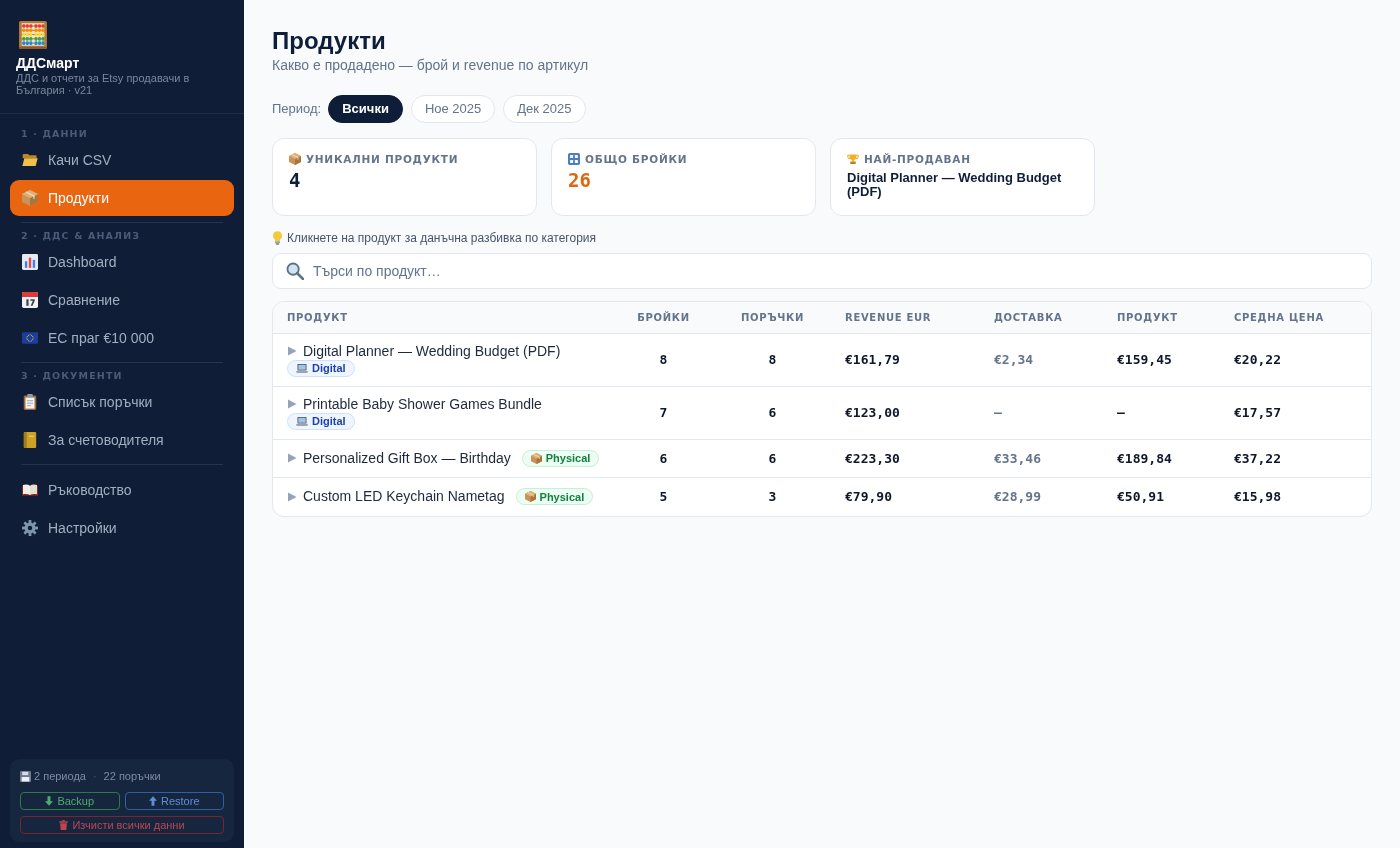  Describe the element at coordinates (54, 134) in the screenshot. I see `section-label: 1 · ДАННИ` at that location.